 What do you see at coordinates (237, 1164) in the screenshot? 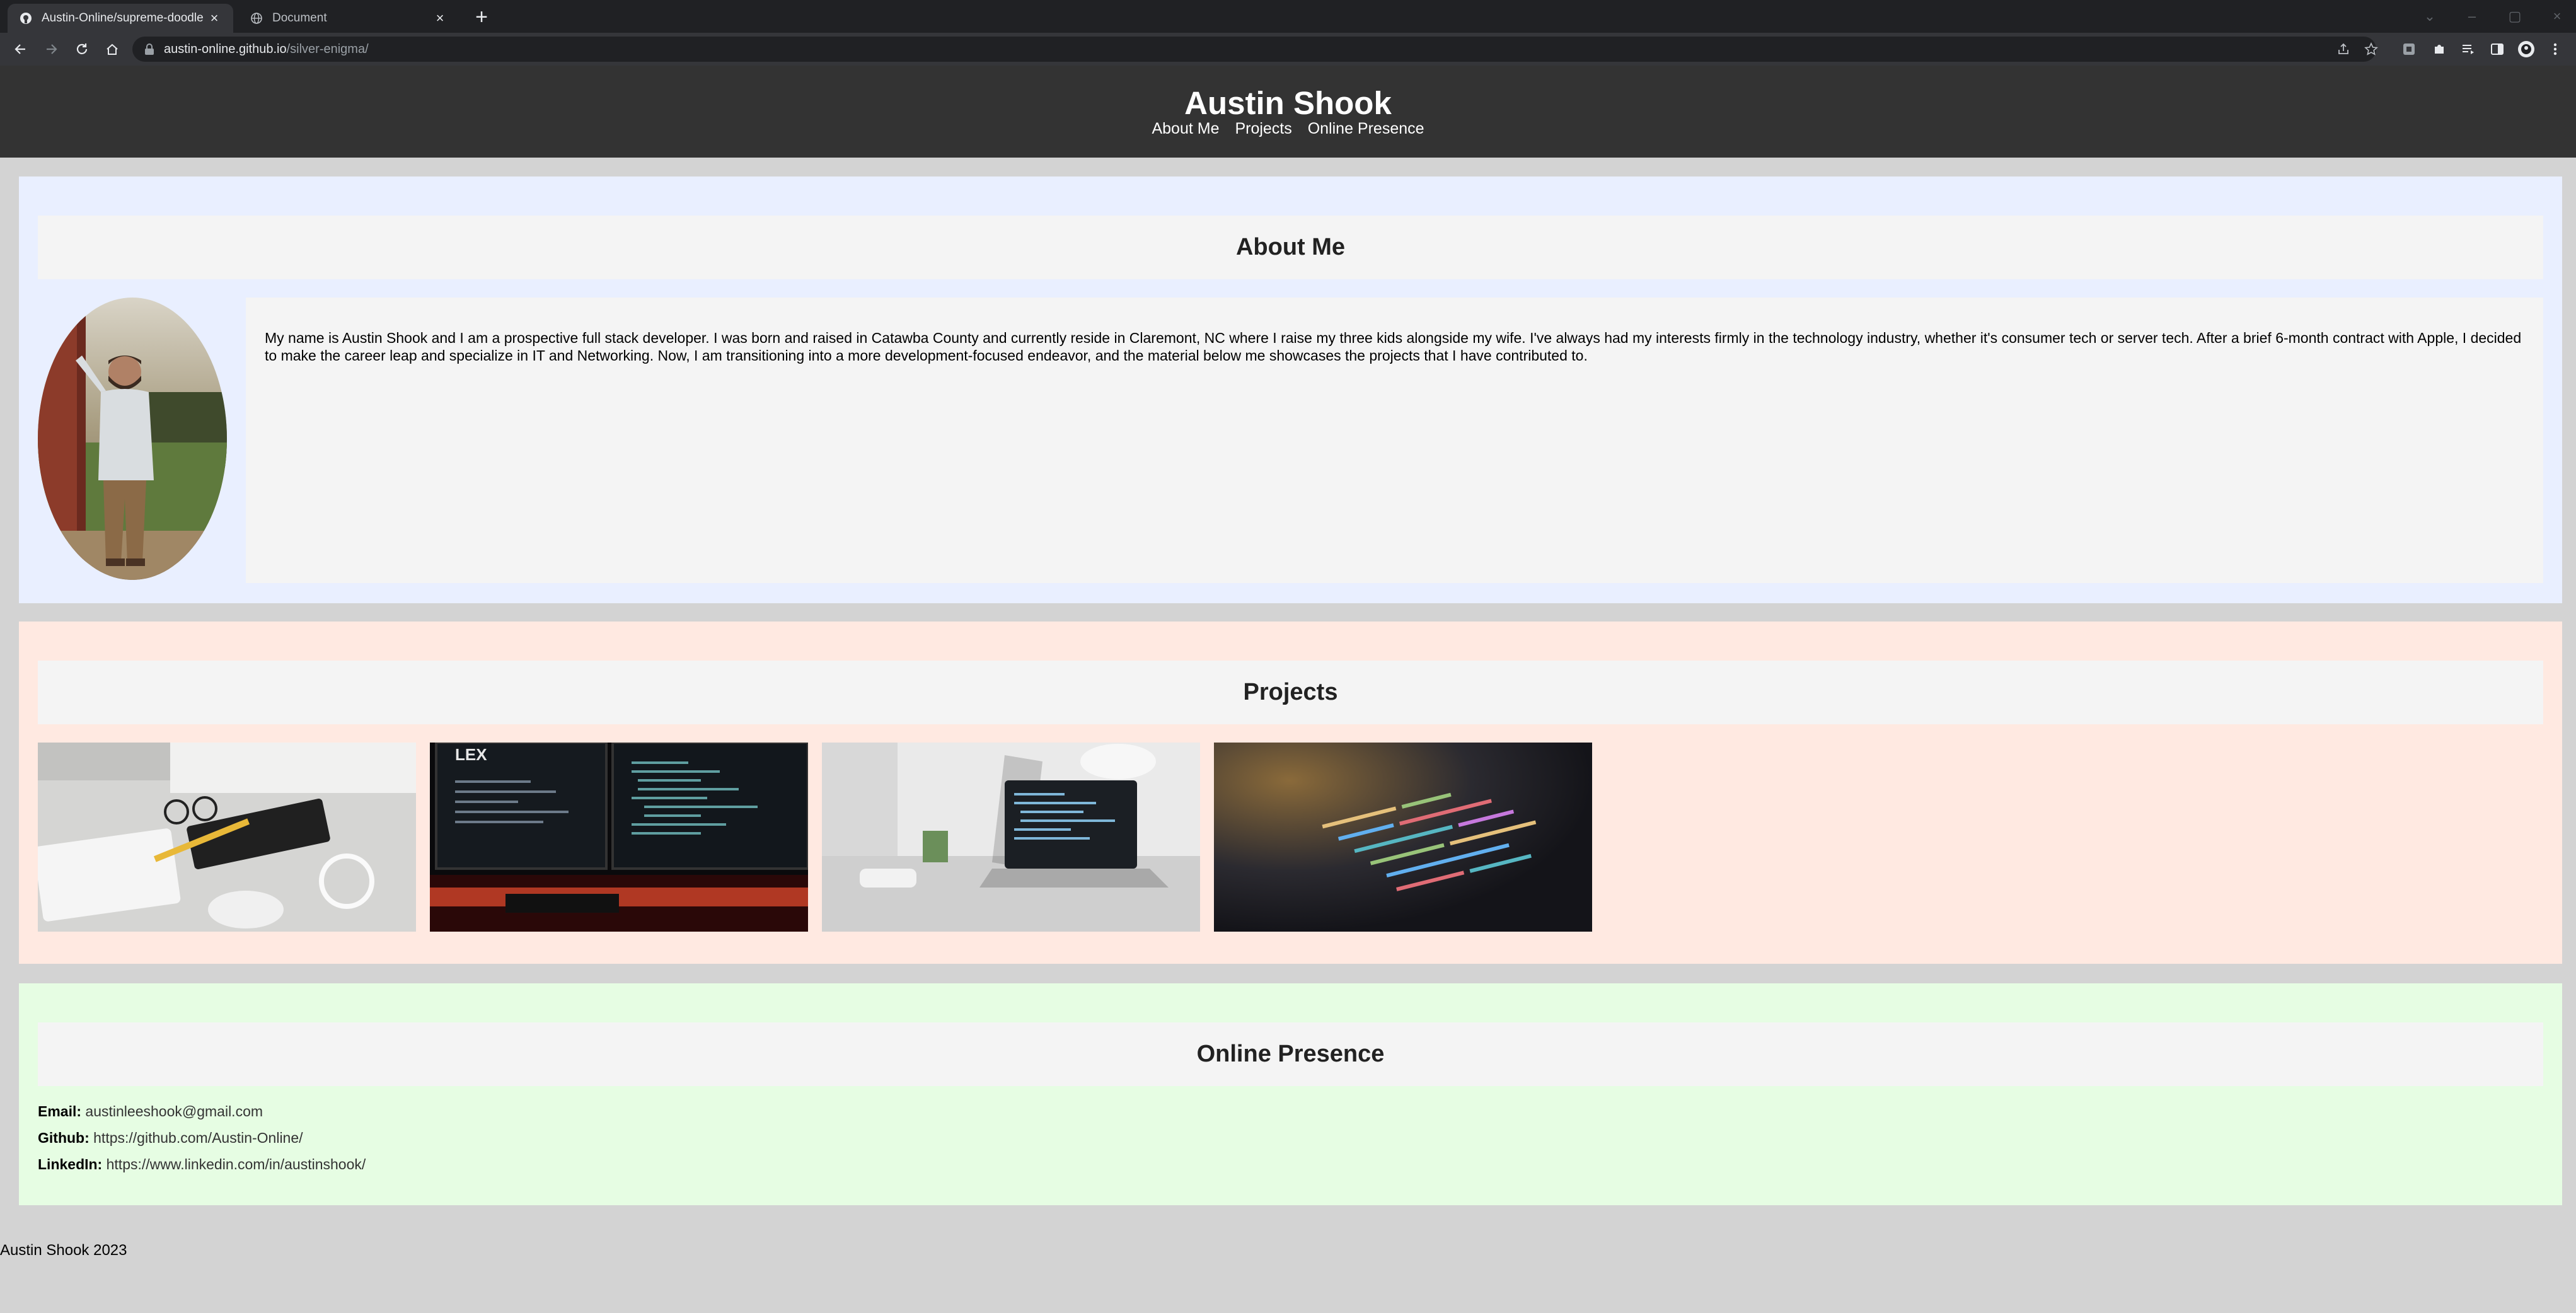
I see `linkedin-value: https://www.linkedin.com/in/austinshook/` at bounding box center [237, 1164].